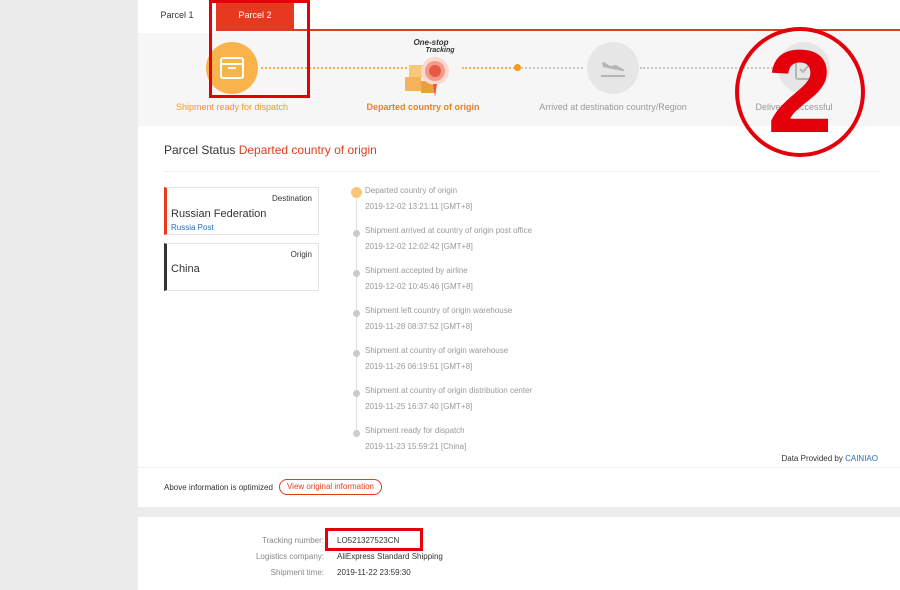  What do you see at coordinates (416, 270) in the screenshot?
I see `timeline-desc: Shipment accepted by airline` at bounding box center [416, 270].